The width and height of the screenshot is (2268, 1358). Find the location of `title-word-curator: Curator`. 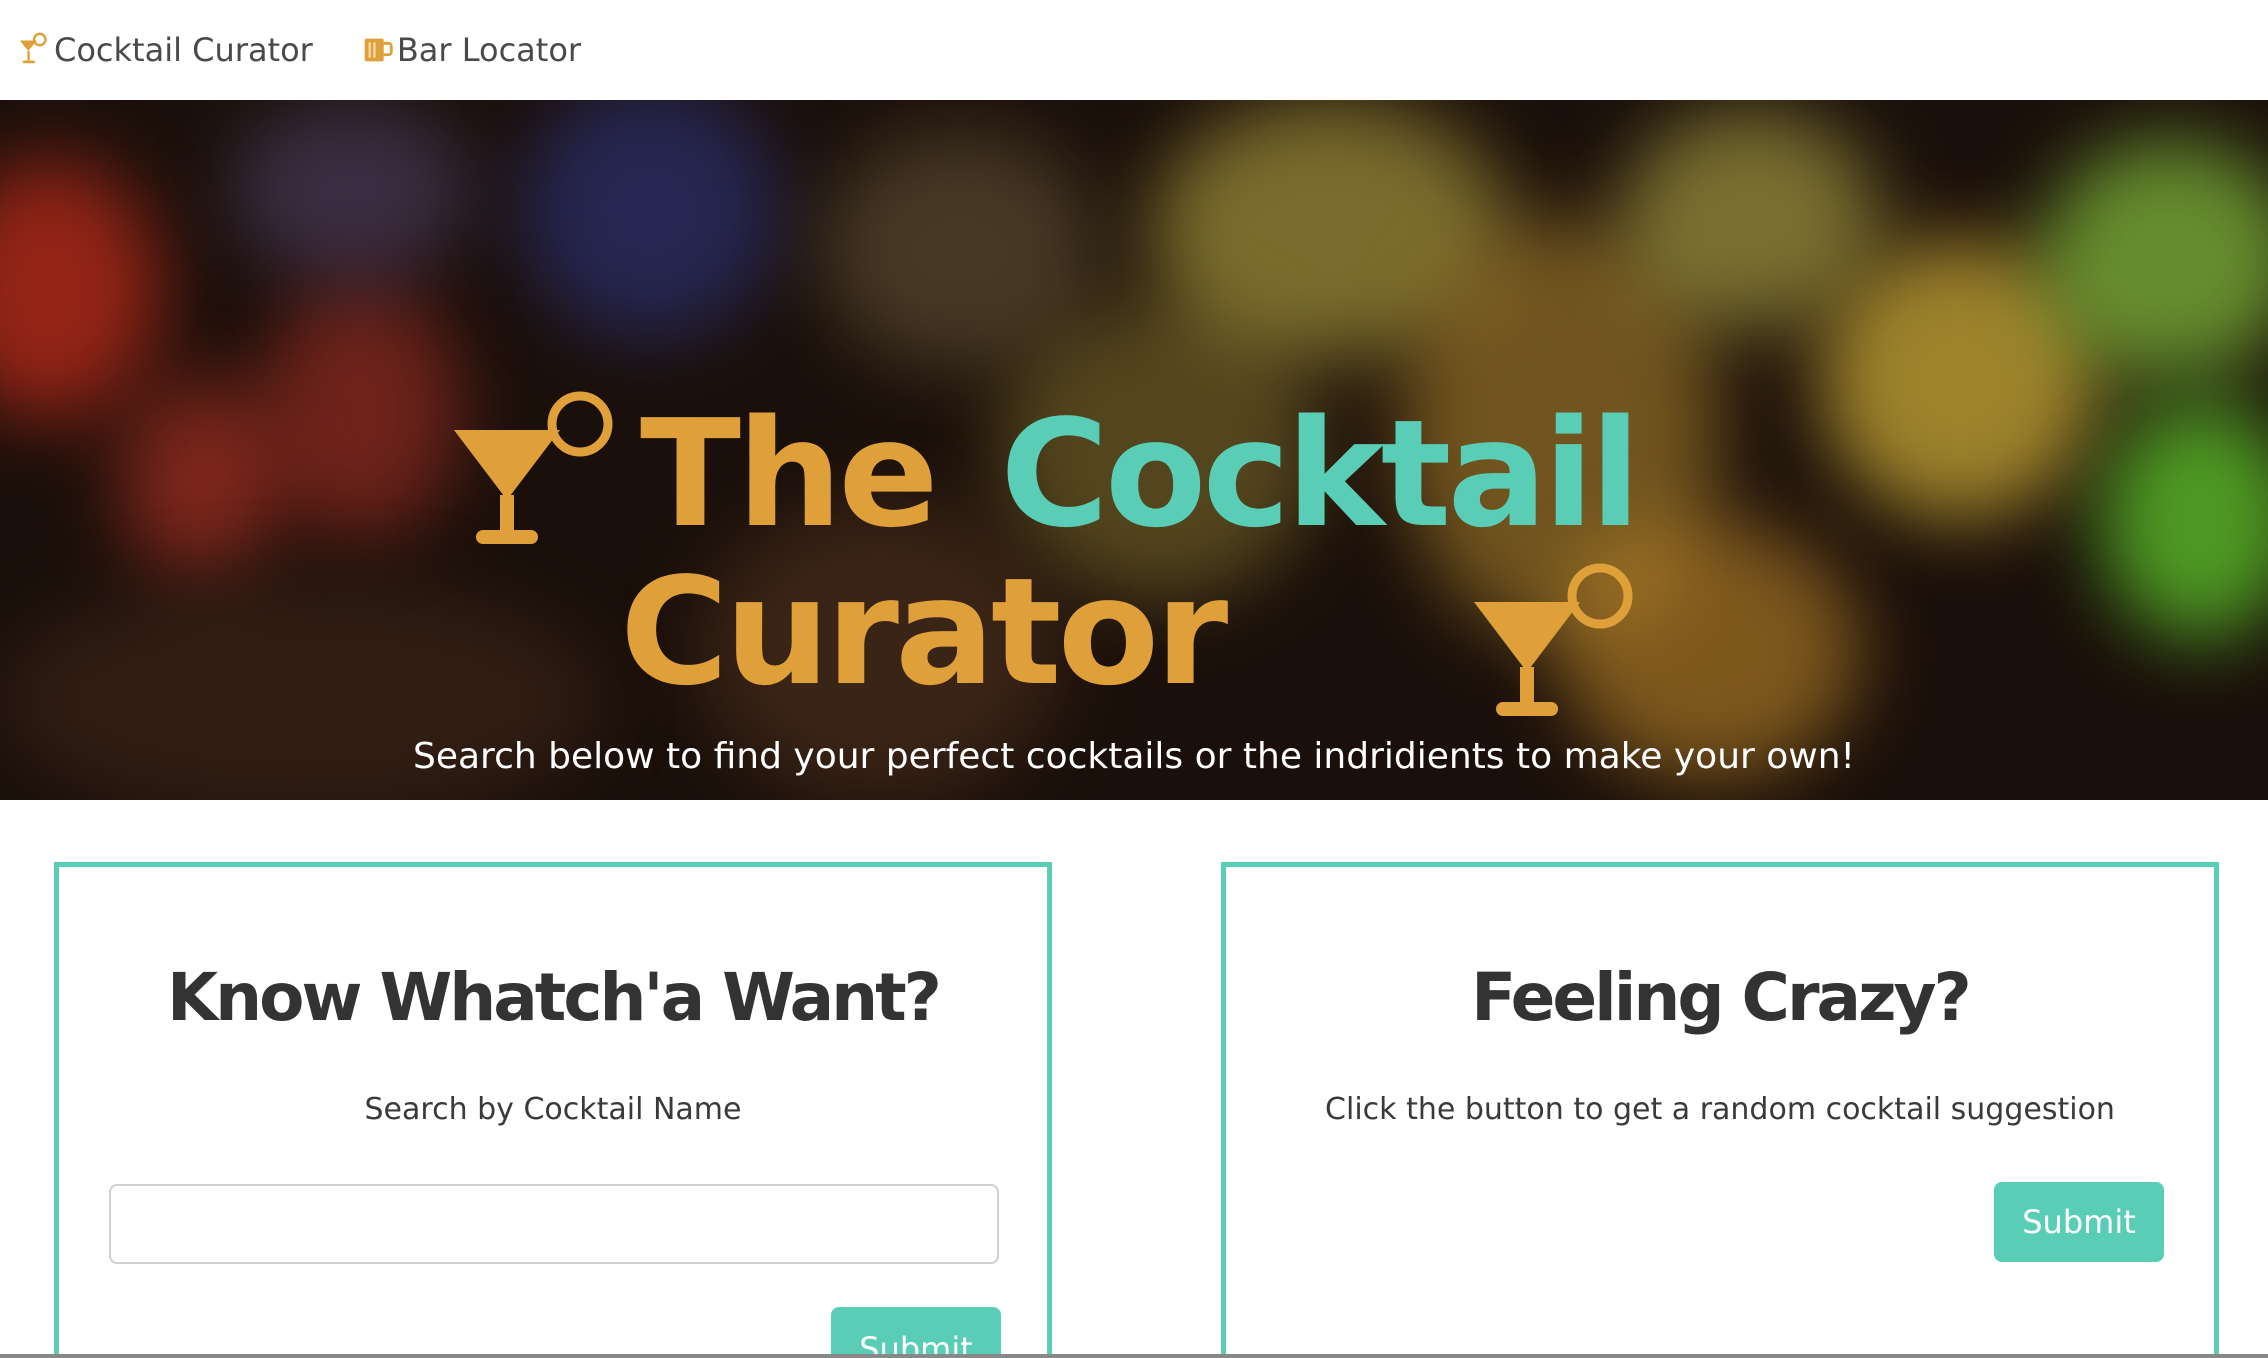

title-word-curator: Curator is located at coordinates (924, 632).